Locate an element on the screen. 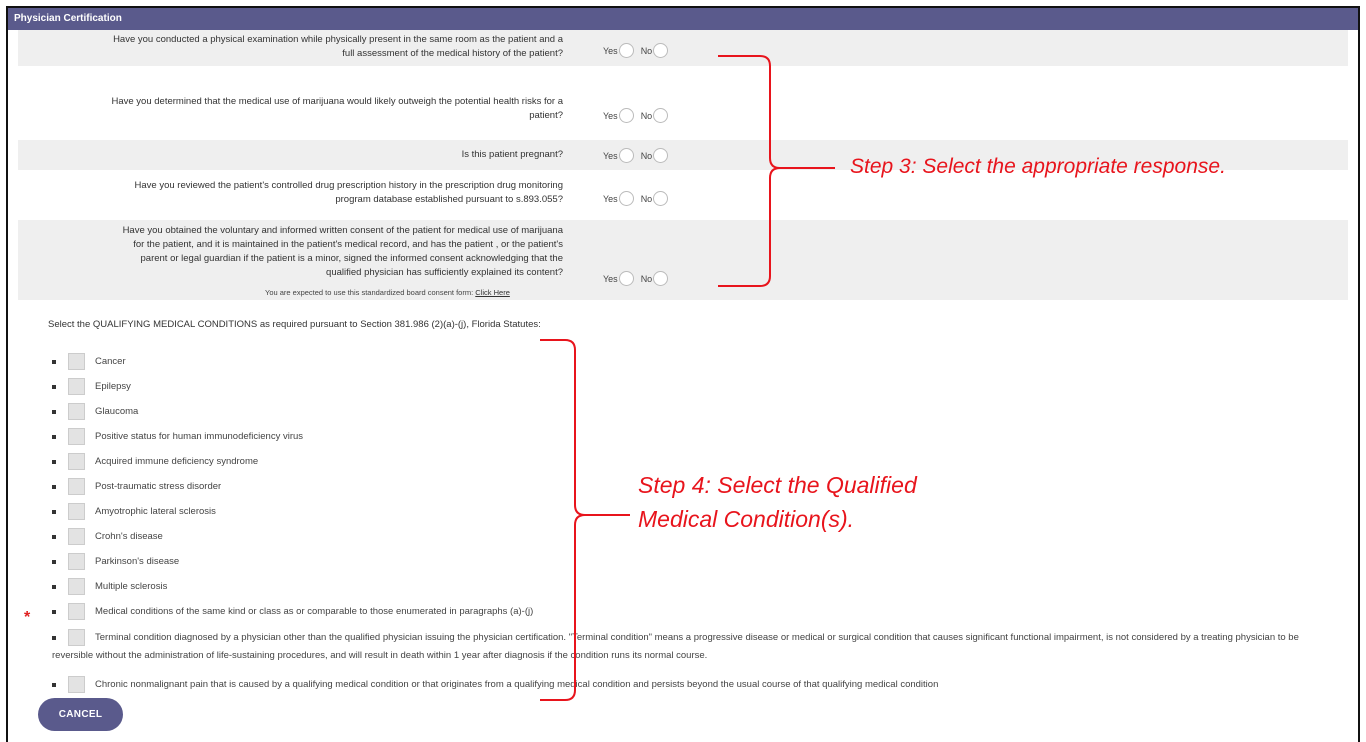 Image resolution: width=1366 pixels, height=742 pixels. step3-annotation: Step 3: Select the appropriate response. is located at coordinates (1038, 166).